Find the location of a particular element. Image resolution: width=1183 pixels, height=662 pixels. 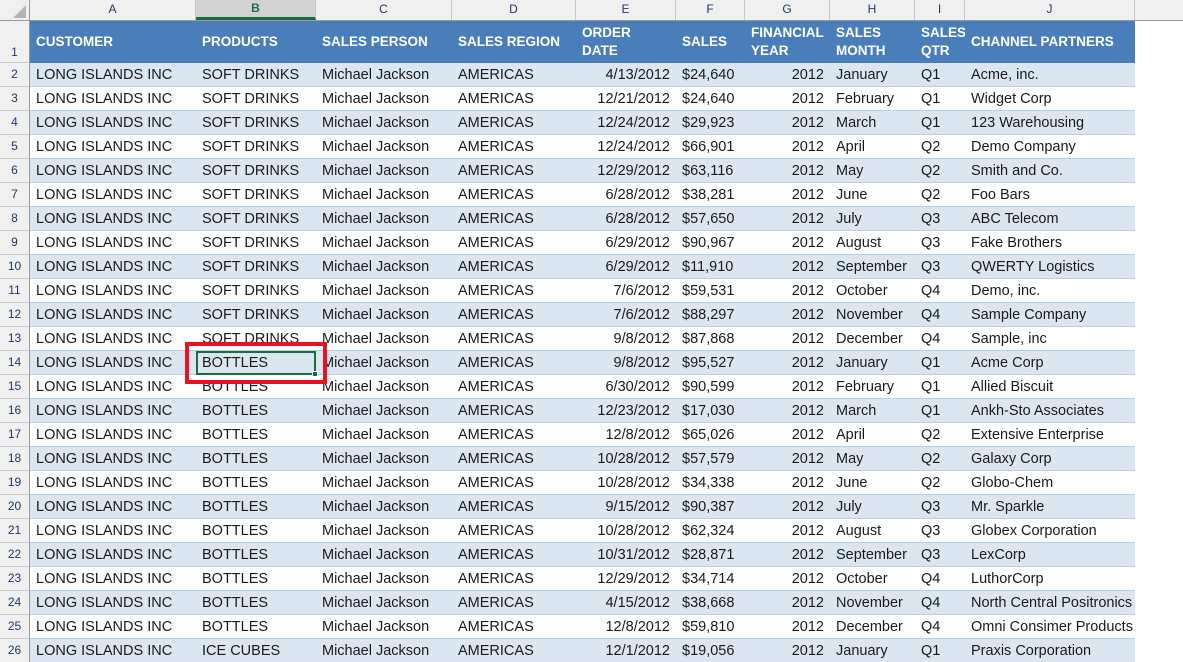

row-header-13: 13 is located at coordinates (14, 339).